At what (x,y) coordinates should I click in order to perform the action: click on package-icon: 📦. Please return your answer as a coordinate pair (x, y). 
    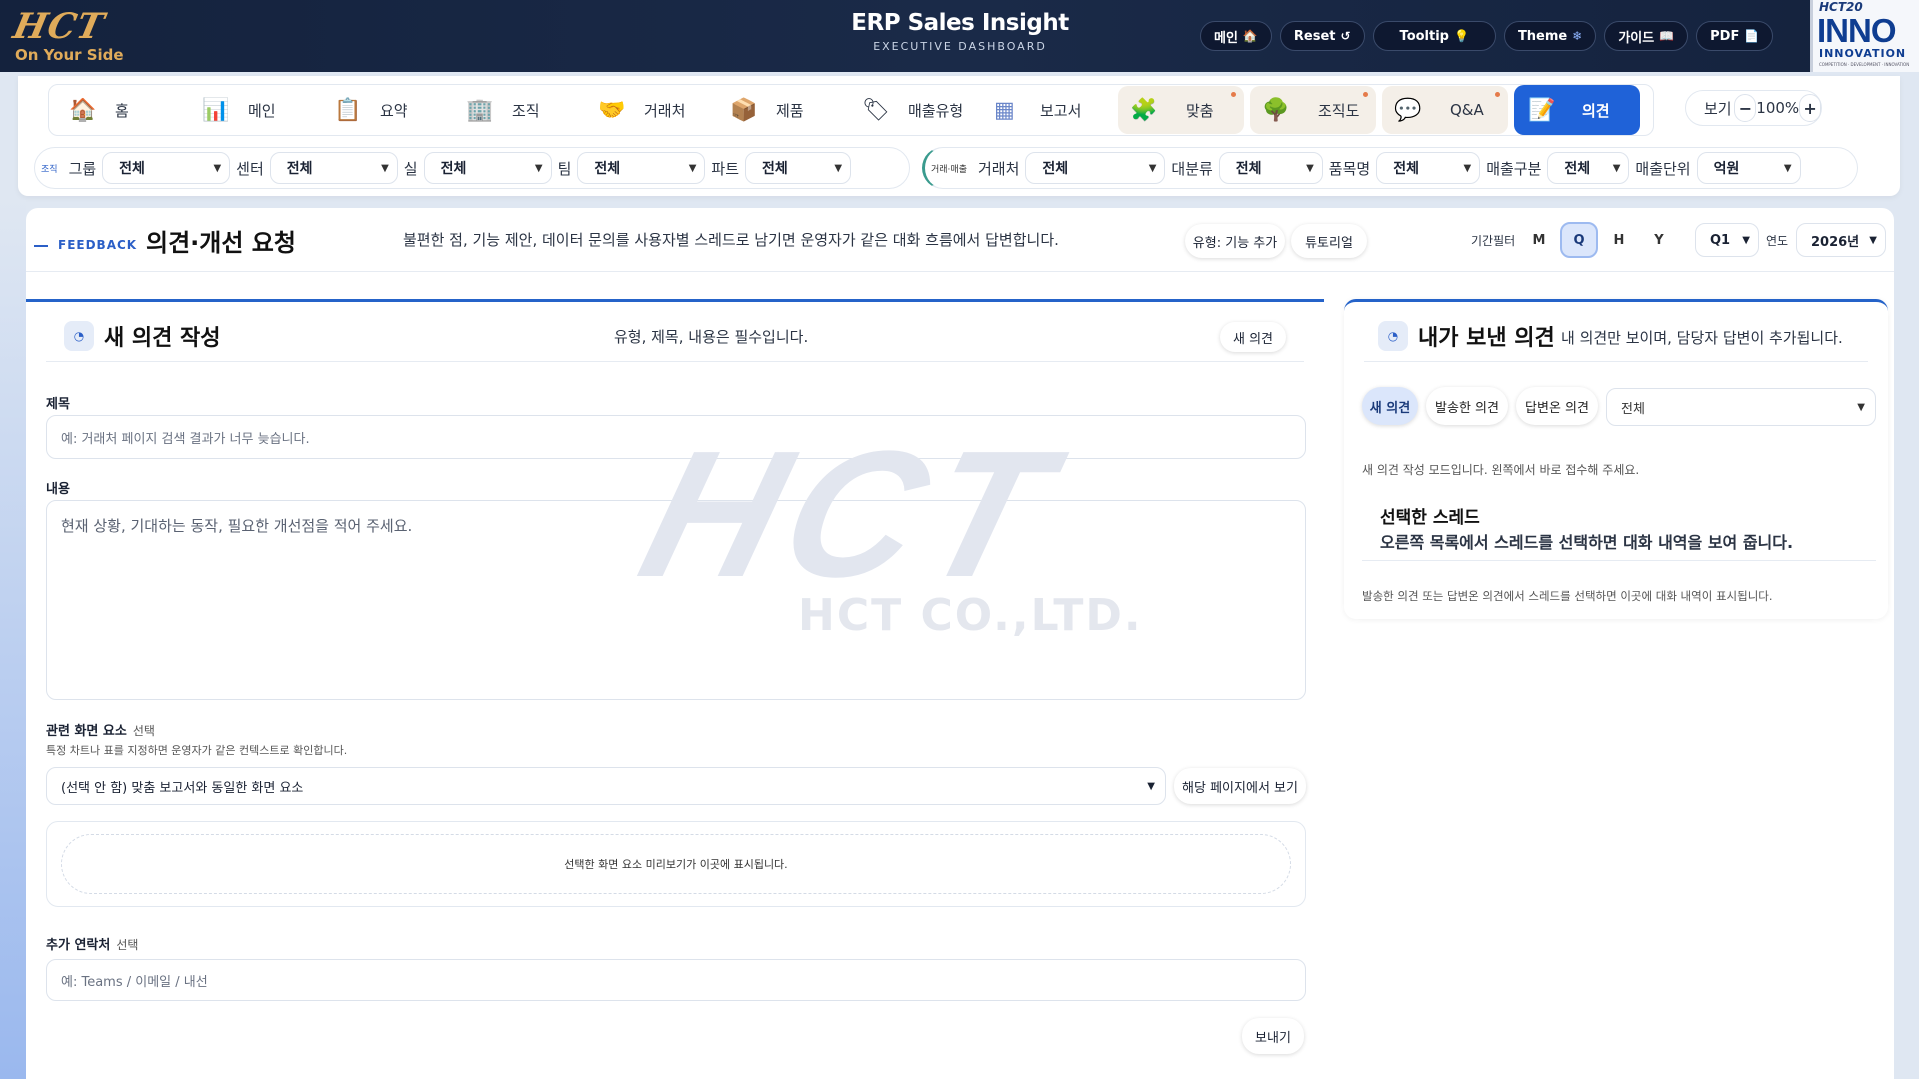
    Looking at the image, I should click on (744, 110).